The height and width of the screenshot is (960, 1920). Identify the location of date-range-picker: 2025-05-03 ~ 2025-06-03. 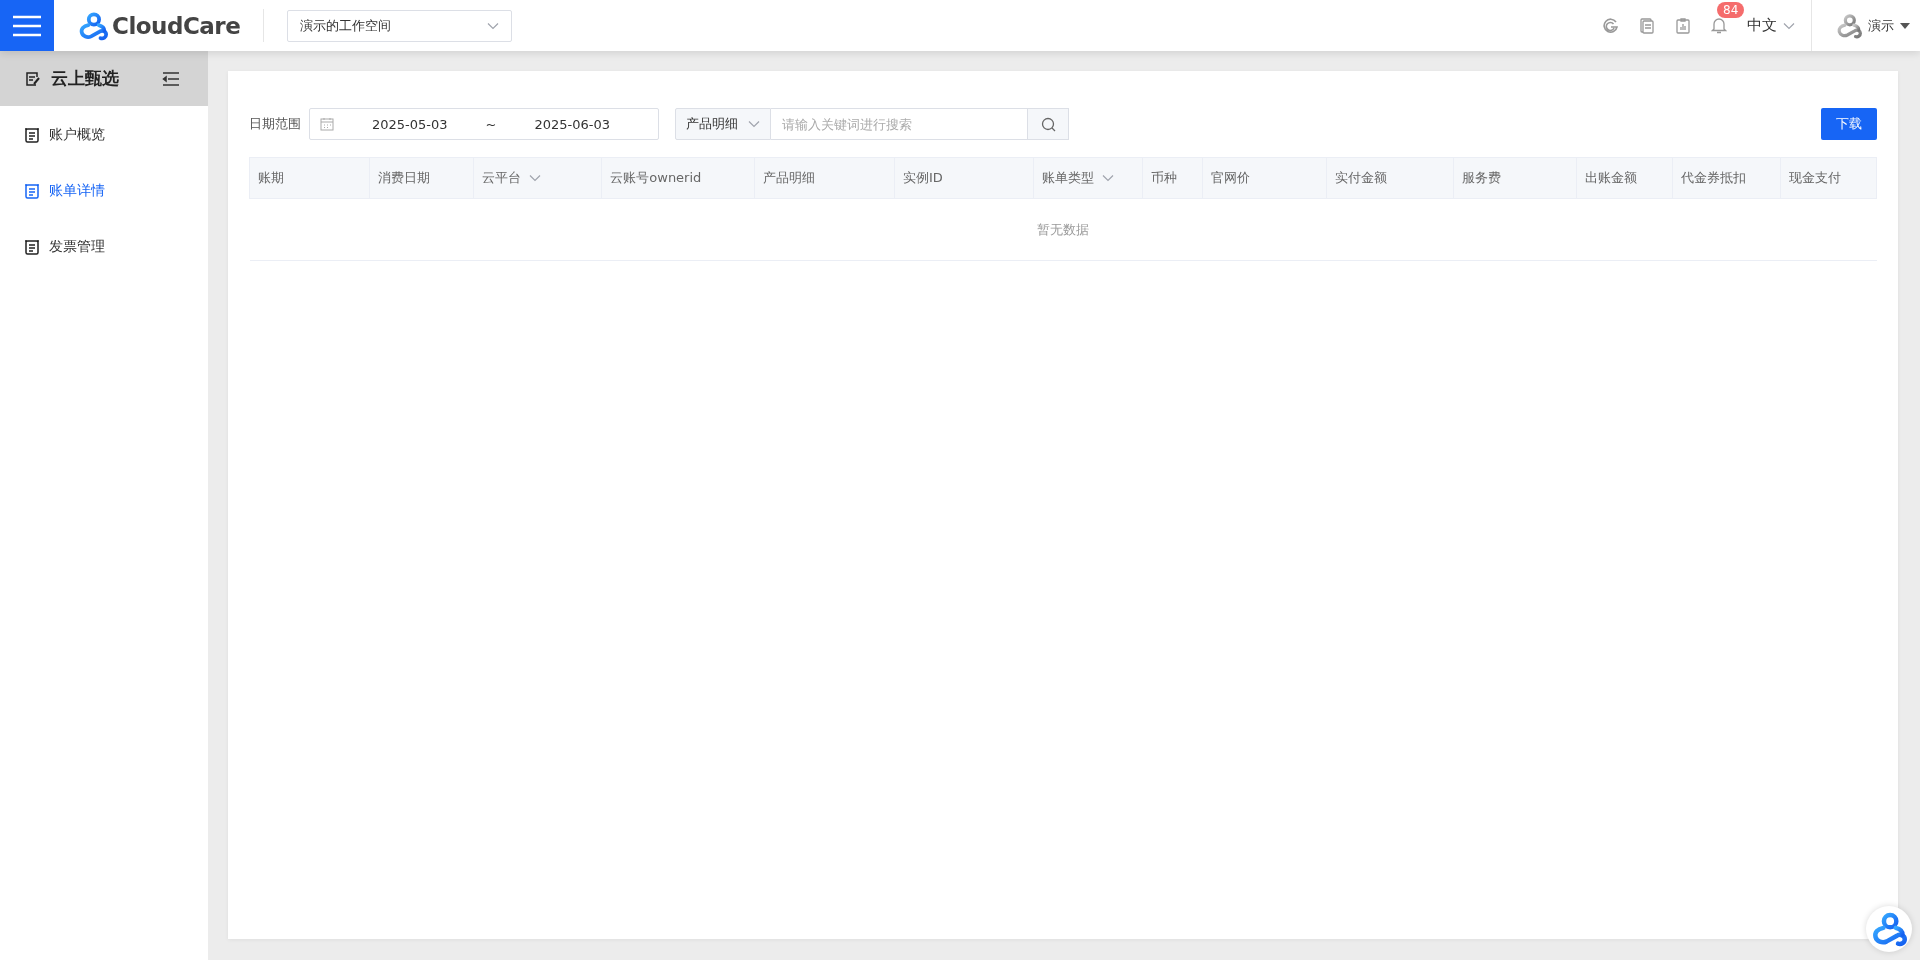
(484, 124).